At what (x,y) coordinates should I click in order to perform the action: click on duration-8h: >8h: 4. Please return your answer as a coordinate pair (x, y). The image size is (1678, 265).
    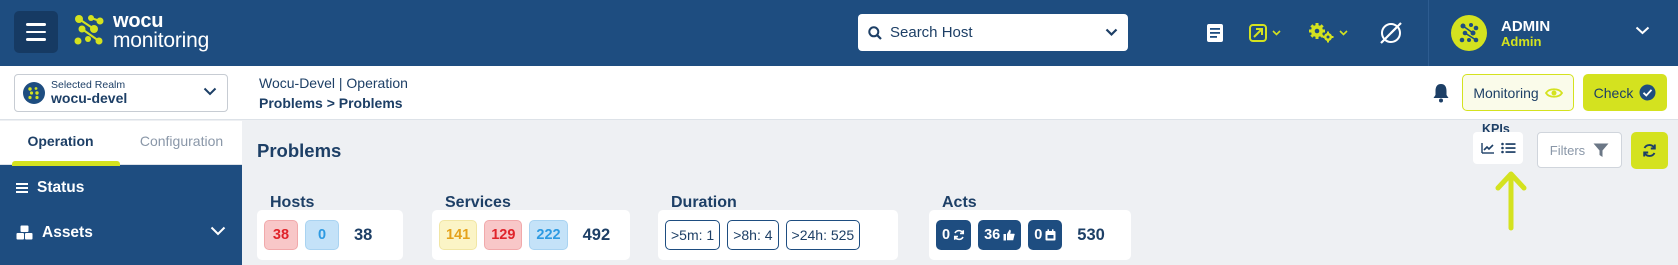
    Looking at the image, I should click on (753, 235).